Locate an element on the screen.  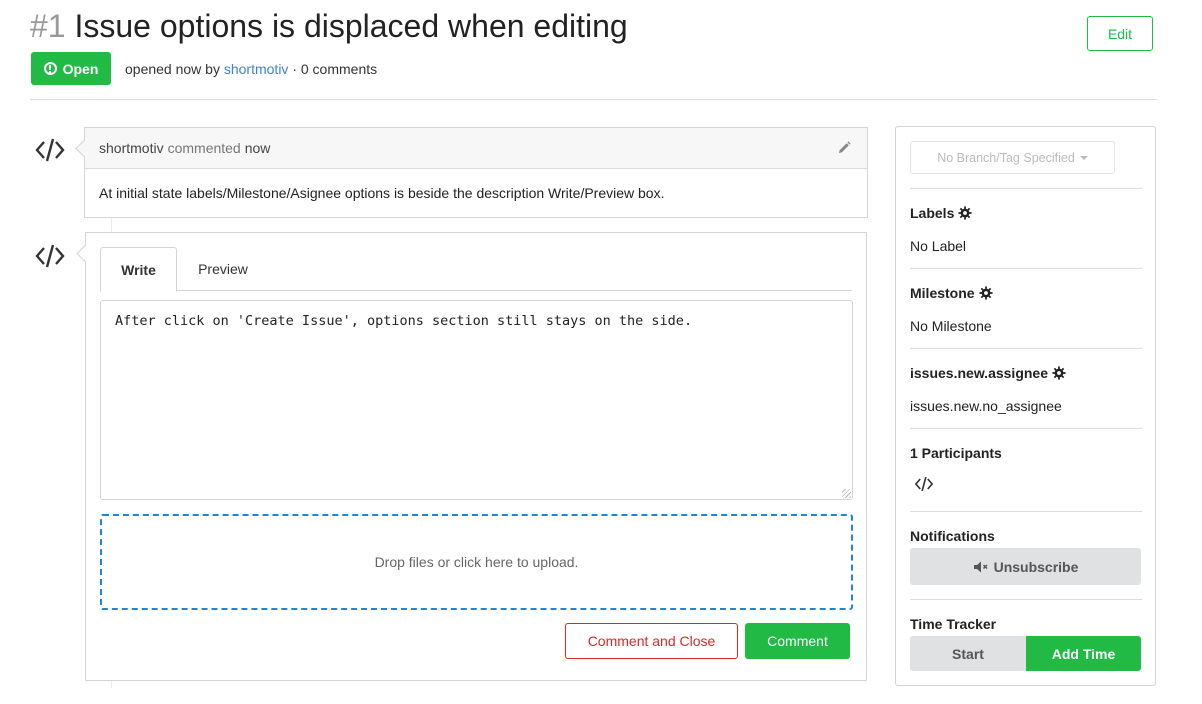
status-label: Open is located at coordinates (80, 68).